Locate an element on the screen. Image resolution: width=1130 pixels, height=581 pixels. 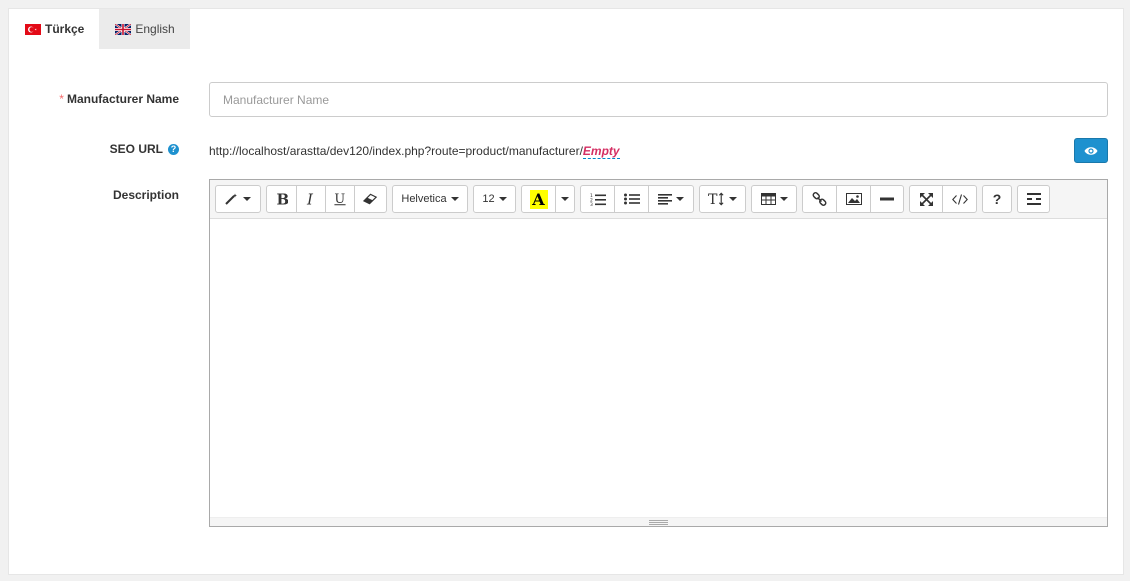
manufacturer-name-input is located at coordinates (658, 99).